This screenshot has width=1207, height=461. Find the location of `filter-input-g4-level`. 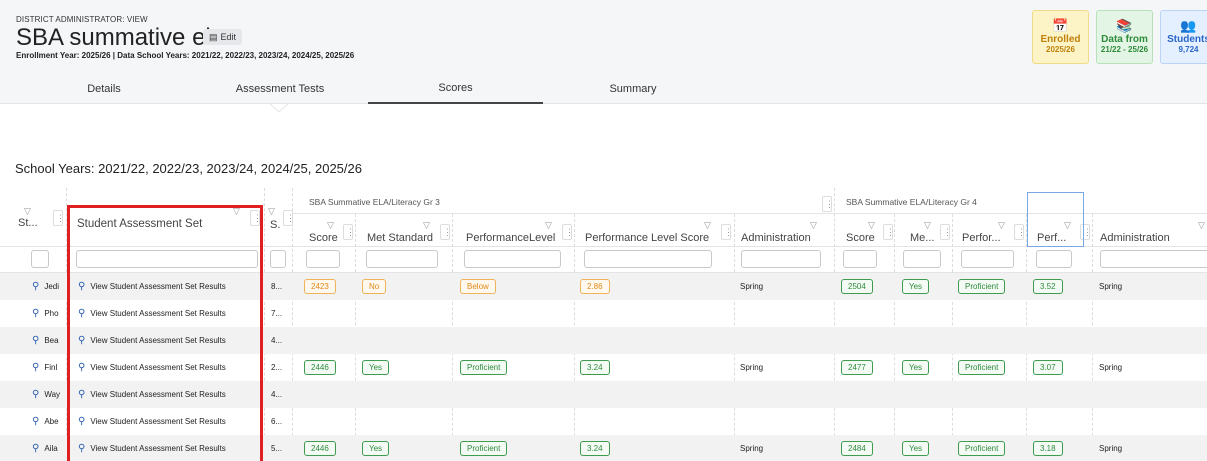

filter-input-g4-level is located at coordinates (987, 259).